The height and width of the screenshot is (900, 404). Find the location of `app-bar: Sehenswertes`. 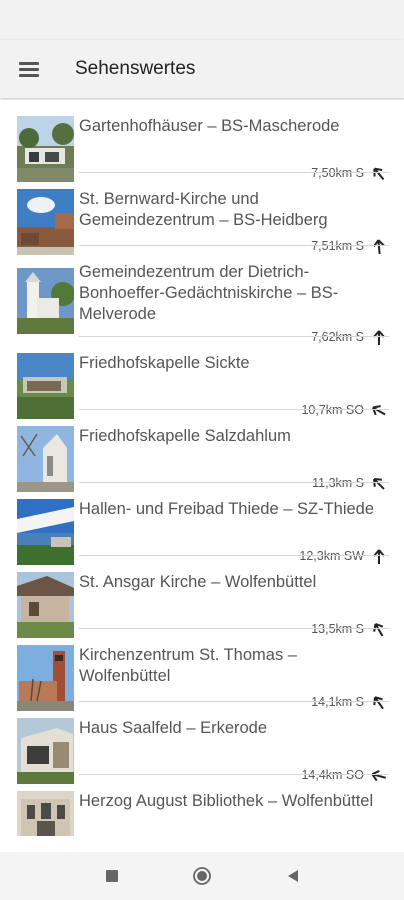

app-bar: Sehenswertes is located at coordinates (202, 69).